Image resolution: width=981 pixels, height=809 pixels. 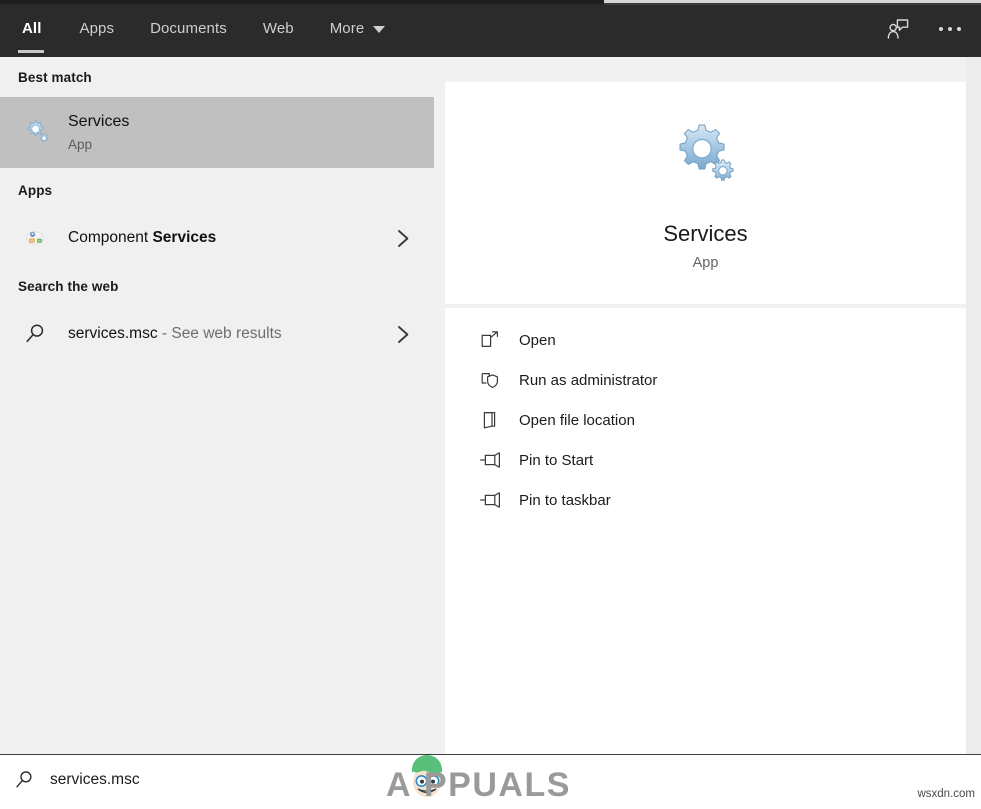 I want to click on tab-more-label: More, so click(x=347, y=28).